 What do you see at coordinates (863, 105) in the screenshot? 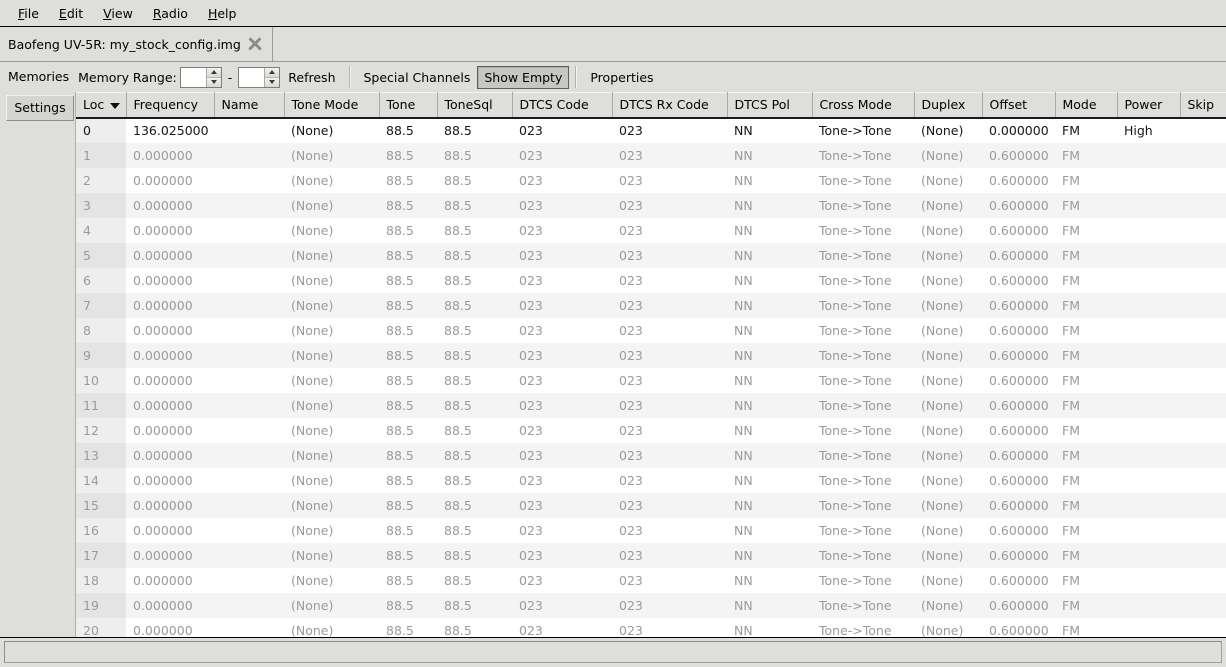
I see `column-header-cross_mode: Cross Mode` at bounding box center [863, 105].